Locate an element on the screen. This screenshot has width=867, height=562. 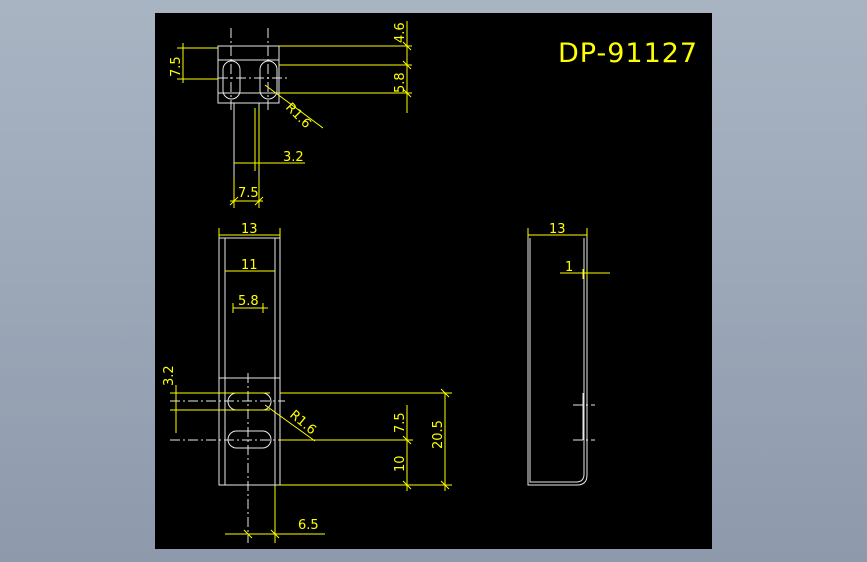
dim-10: 10 is located at coordinates (400, 463).